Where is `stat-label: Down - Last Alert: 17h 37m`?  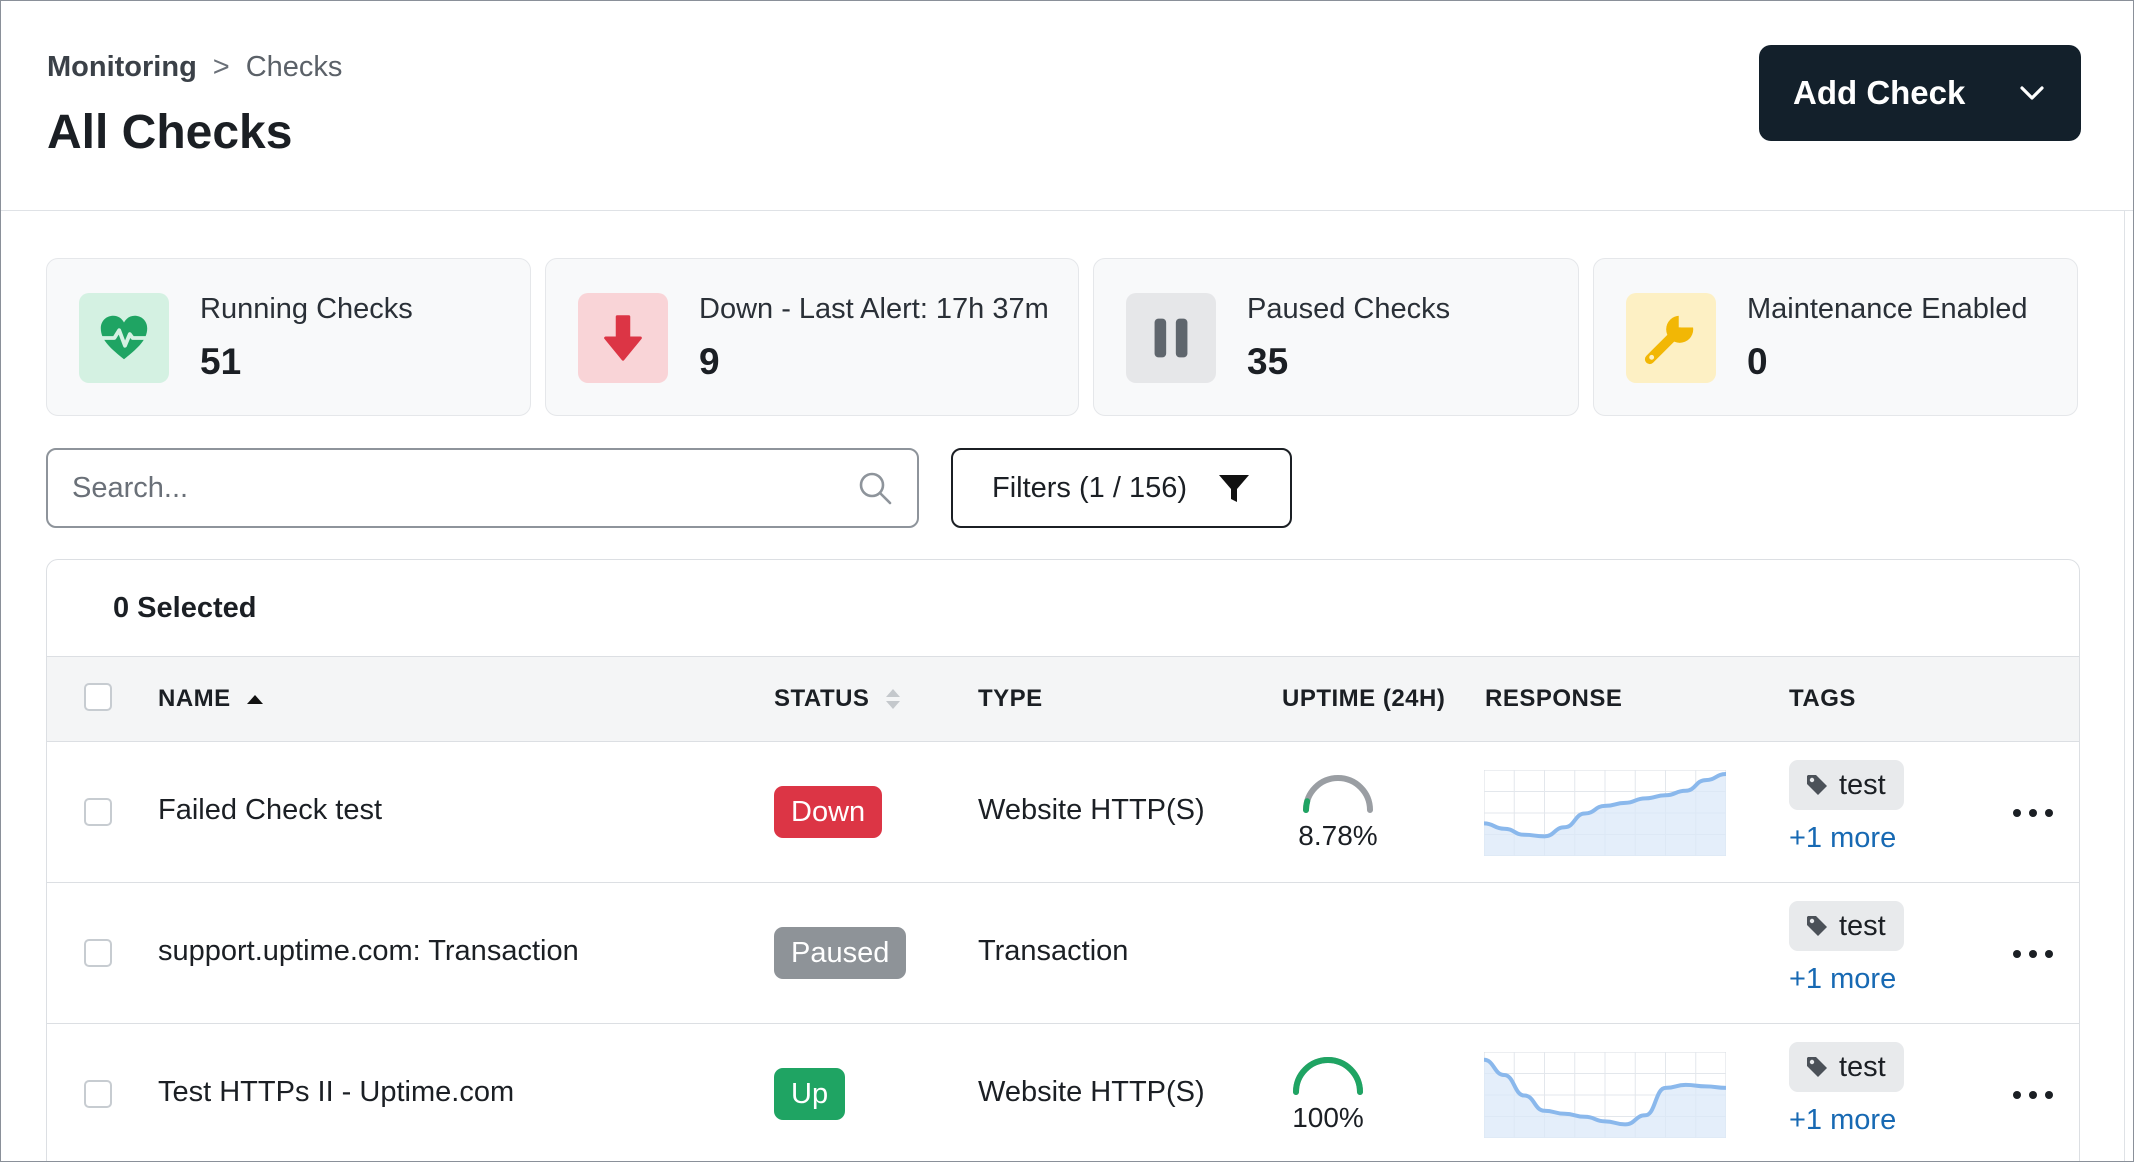
stat-label: Down - Last Alert: 17h 37m is located at coordinates (874, 309).